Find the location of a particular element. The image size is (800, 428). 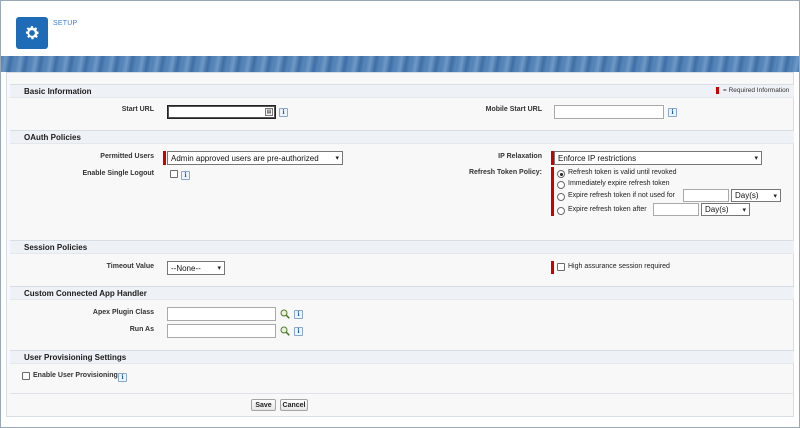

cancel-button: Cancel is located at coordinates (294, 405).